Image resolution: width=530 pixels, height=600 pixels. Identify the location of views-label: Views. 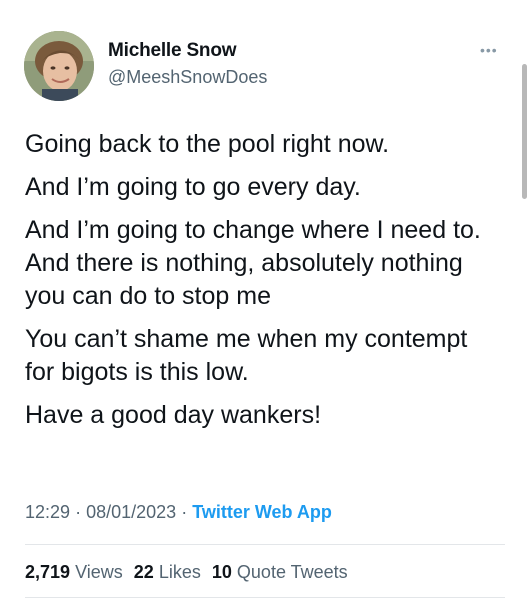
(99, 572).